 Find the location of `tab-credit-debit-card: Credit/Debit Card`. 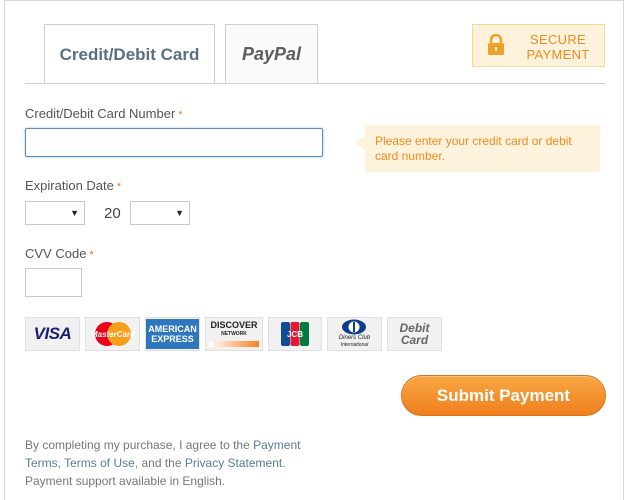

tab-credit-debit-card: Credit/Debit Card is located at coordinates (129, 54).